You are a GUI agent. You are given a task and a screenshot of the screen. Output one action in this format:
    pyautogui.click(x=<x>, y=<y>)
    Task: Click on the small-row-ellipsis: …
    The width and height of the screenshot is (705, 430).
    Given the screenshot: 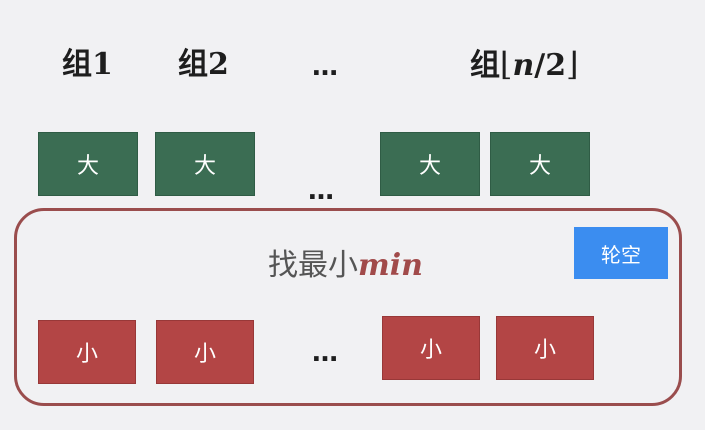 What is the action you would take?
    pyautogui.click(x=325, y=353)
    